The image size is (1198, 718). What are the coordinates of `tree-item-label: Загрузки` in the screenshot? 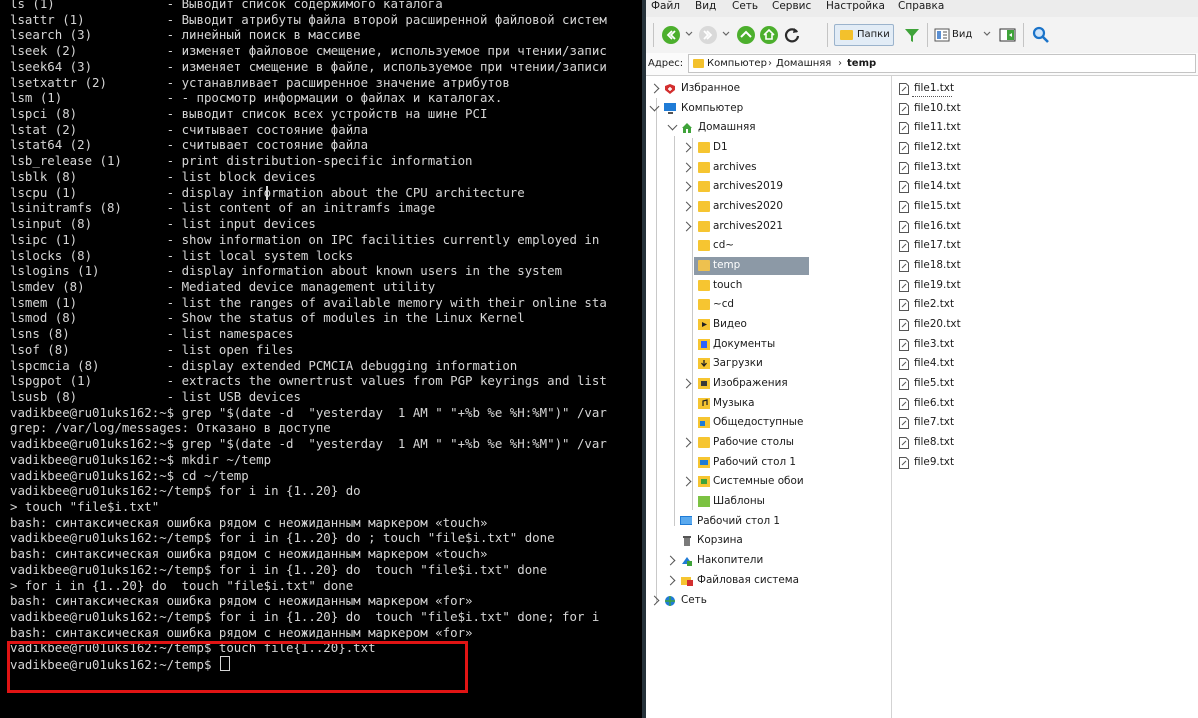 It's located at (738, 363).